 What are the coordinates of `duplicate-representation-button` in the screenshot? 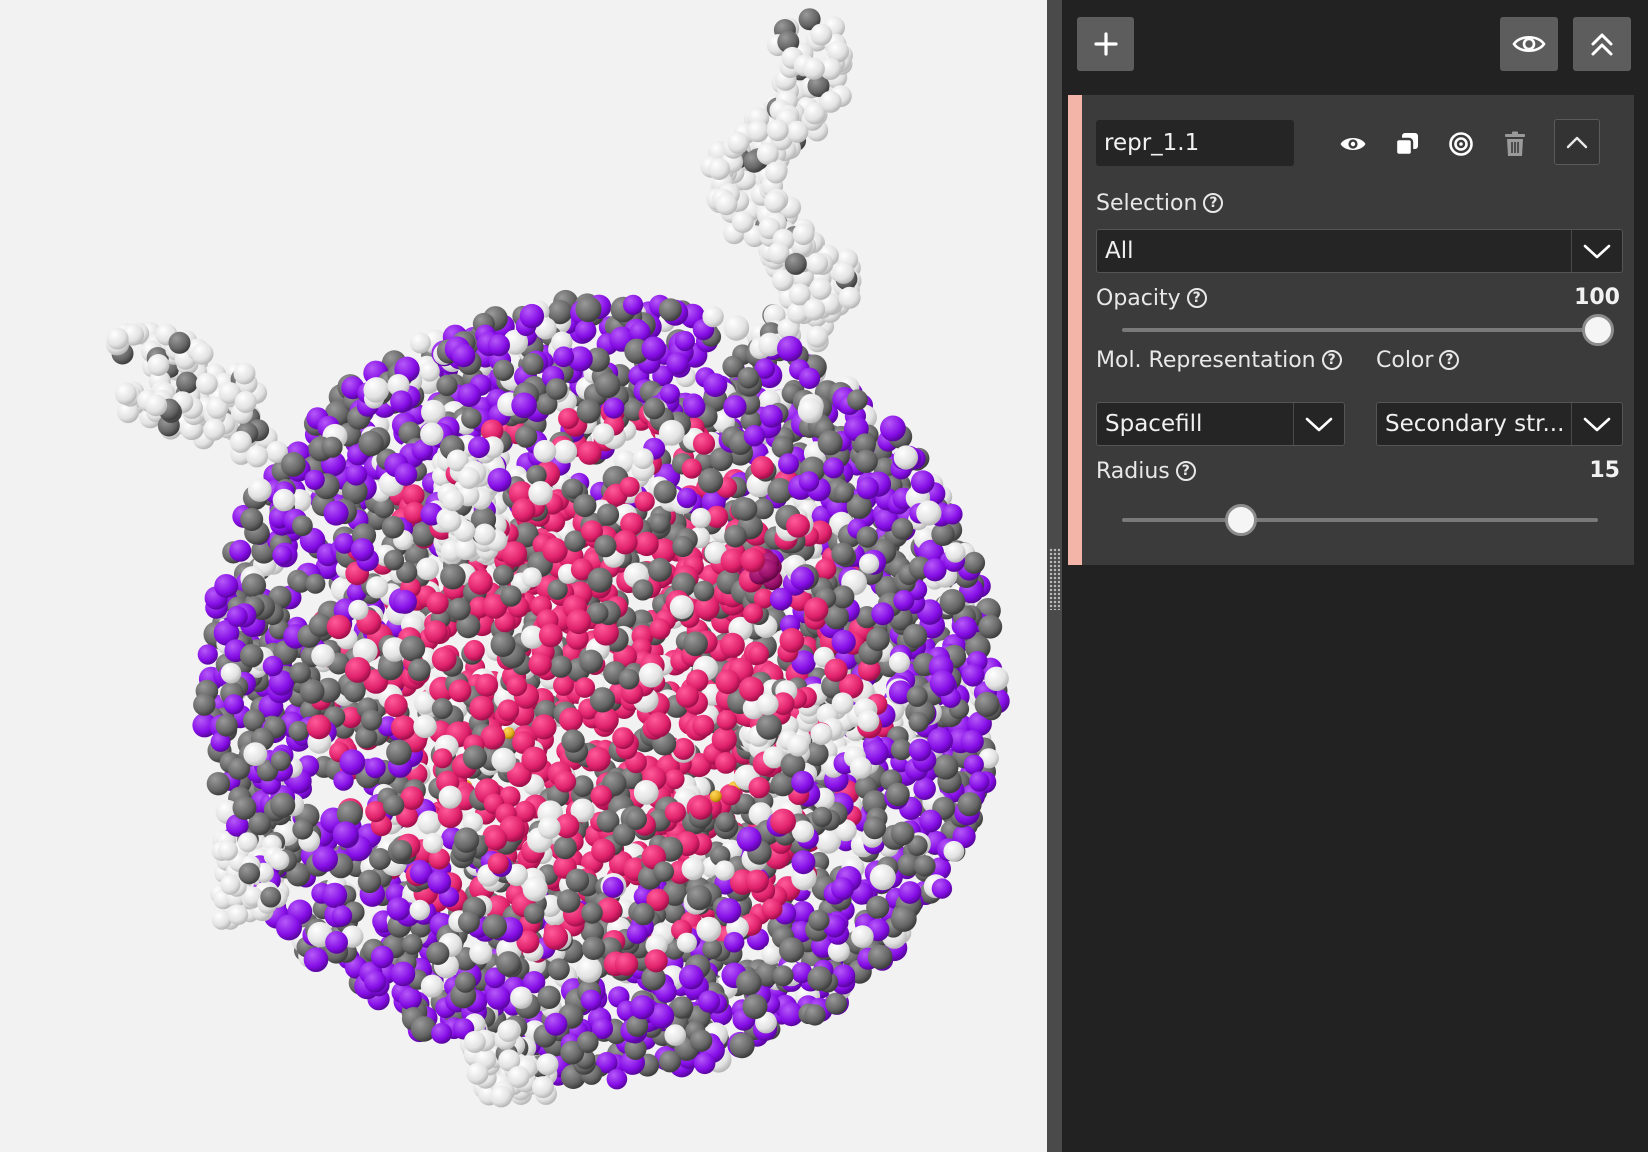 It's located at (1407, 144).